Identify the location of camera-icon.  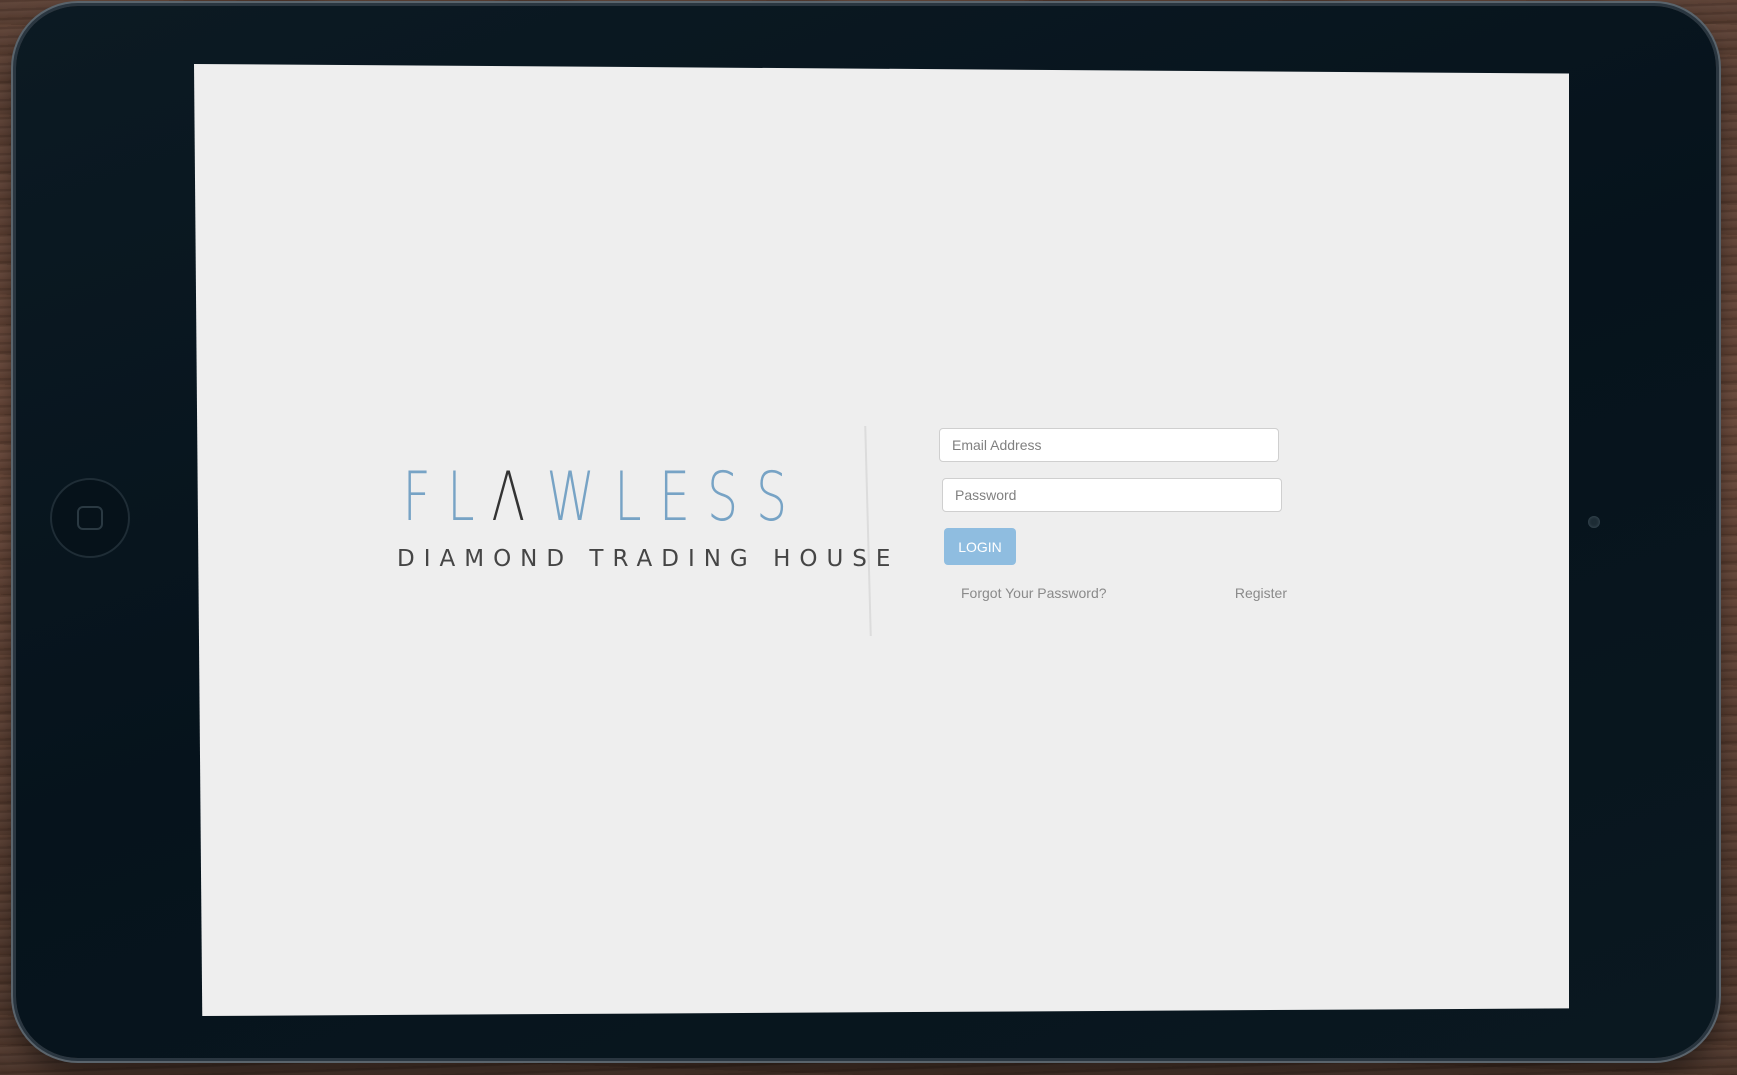
(1594, 522).